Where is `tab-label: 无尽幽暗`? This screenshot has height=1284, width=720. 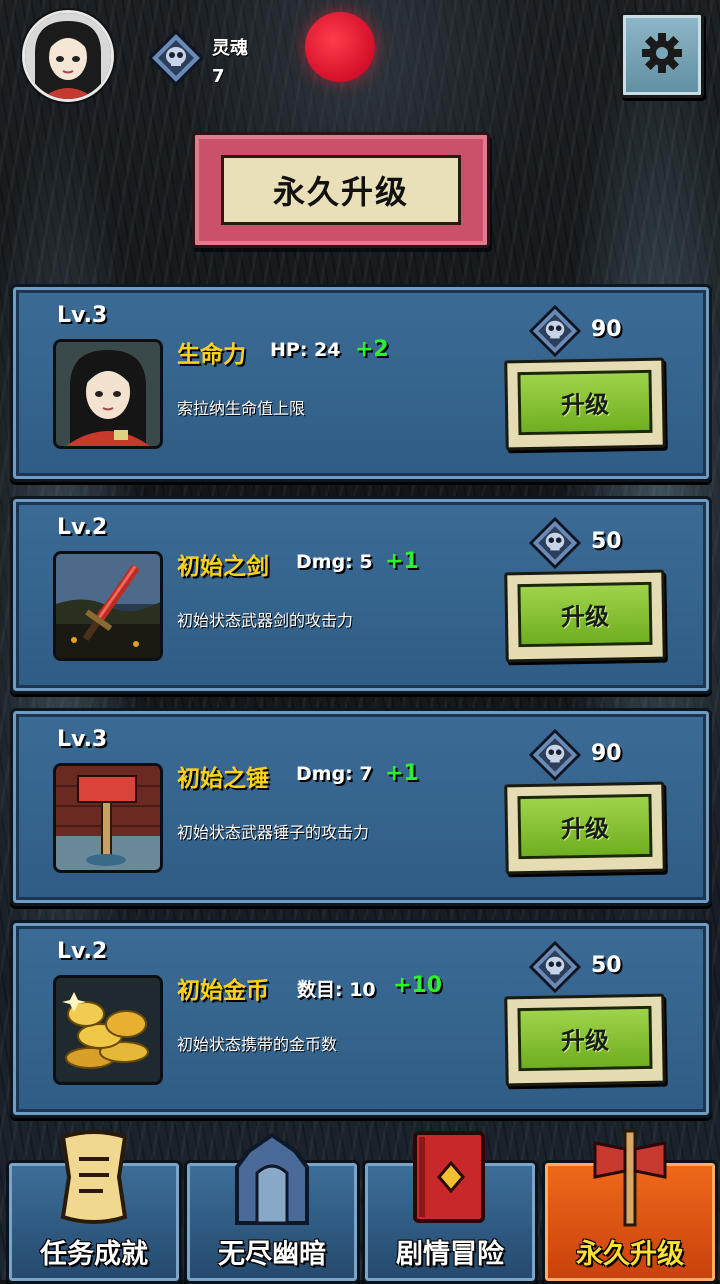
tab-label: 无尽幽暗 is located at coordinates (272, 1254).